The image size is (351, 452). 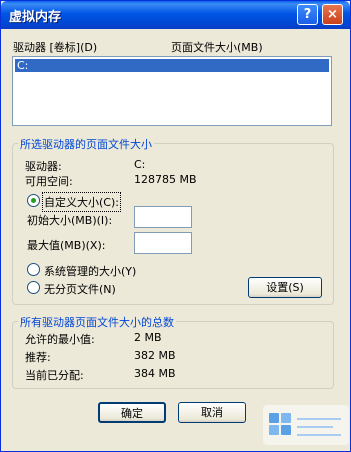 What do you see at coordinates (54, 375) in the screenshot?
I see `currently-allocated-label: 当前已分配:` at bounding box center [54, 375].